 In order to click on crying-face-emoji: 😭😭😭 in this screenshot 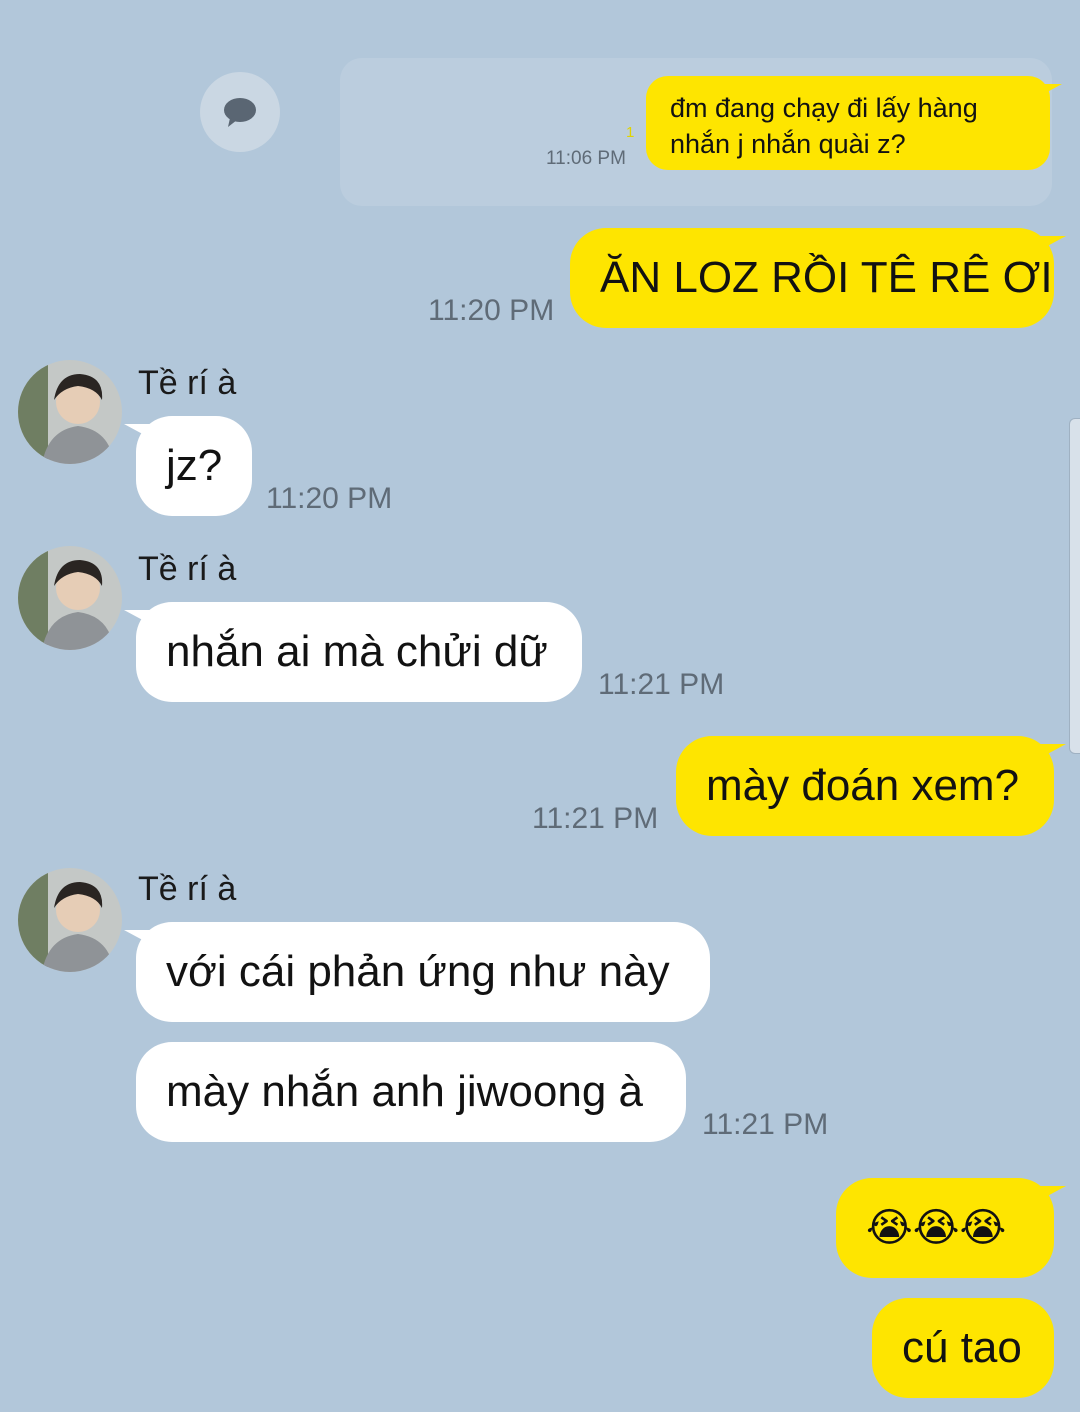, I will do `click(936, 1228)`.